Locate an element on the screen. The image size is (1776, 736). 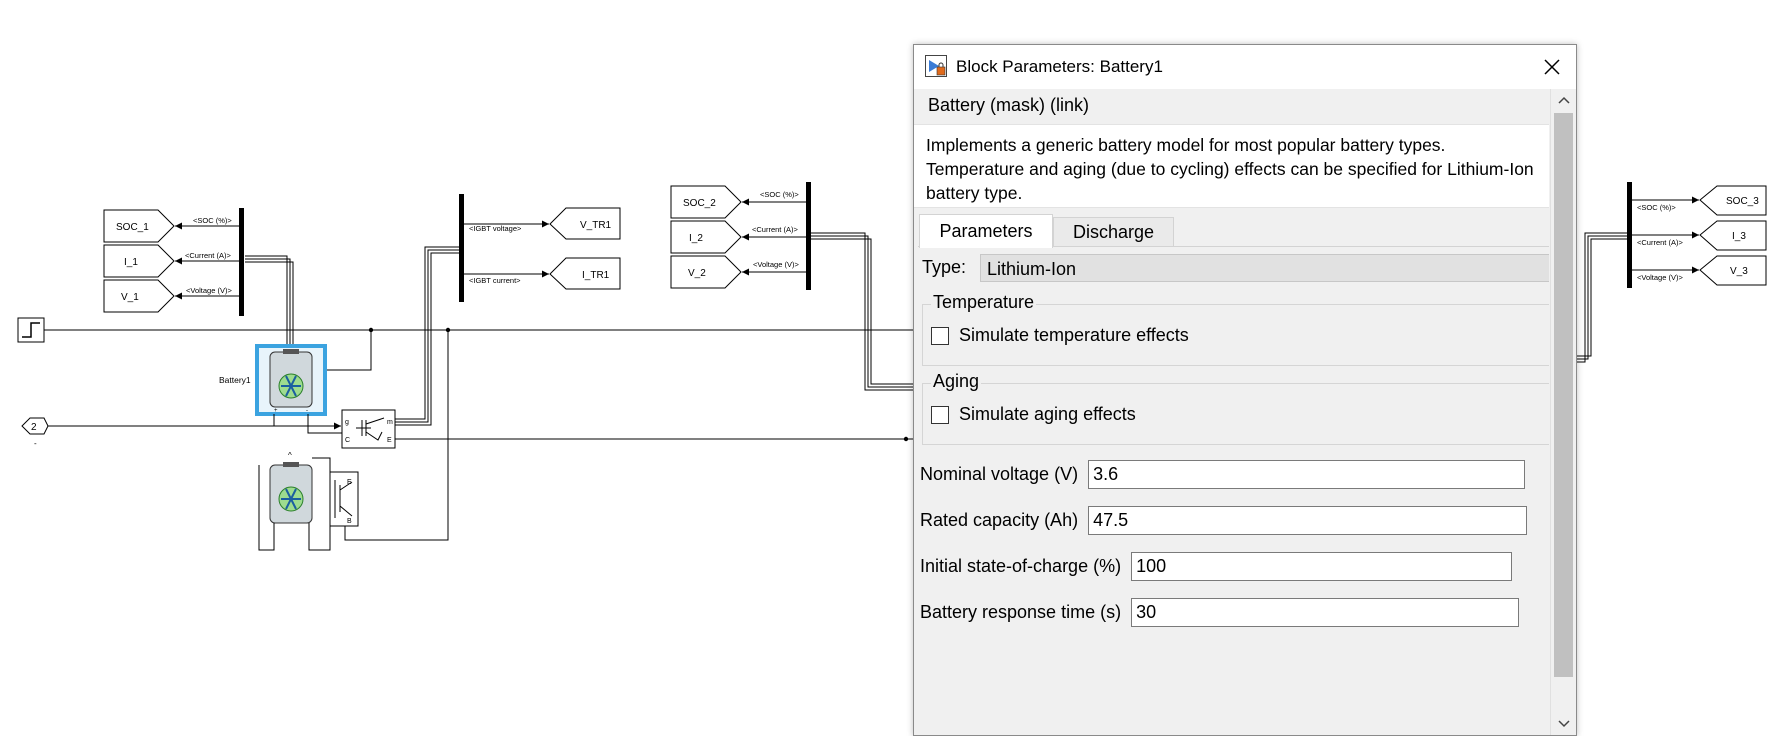
goto-tag-soc-1: SOC_1 is located at coordinates (139, 226).